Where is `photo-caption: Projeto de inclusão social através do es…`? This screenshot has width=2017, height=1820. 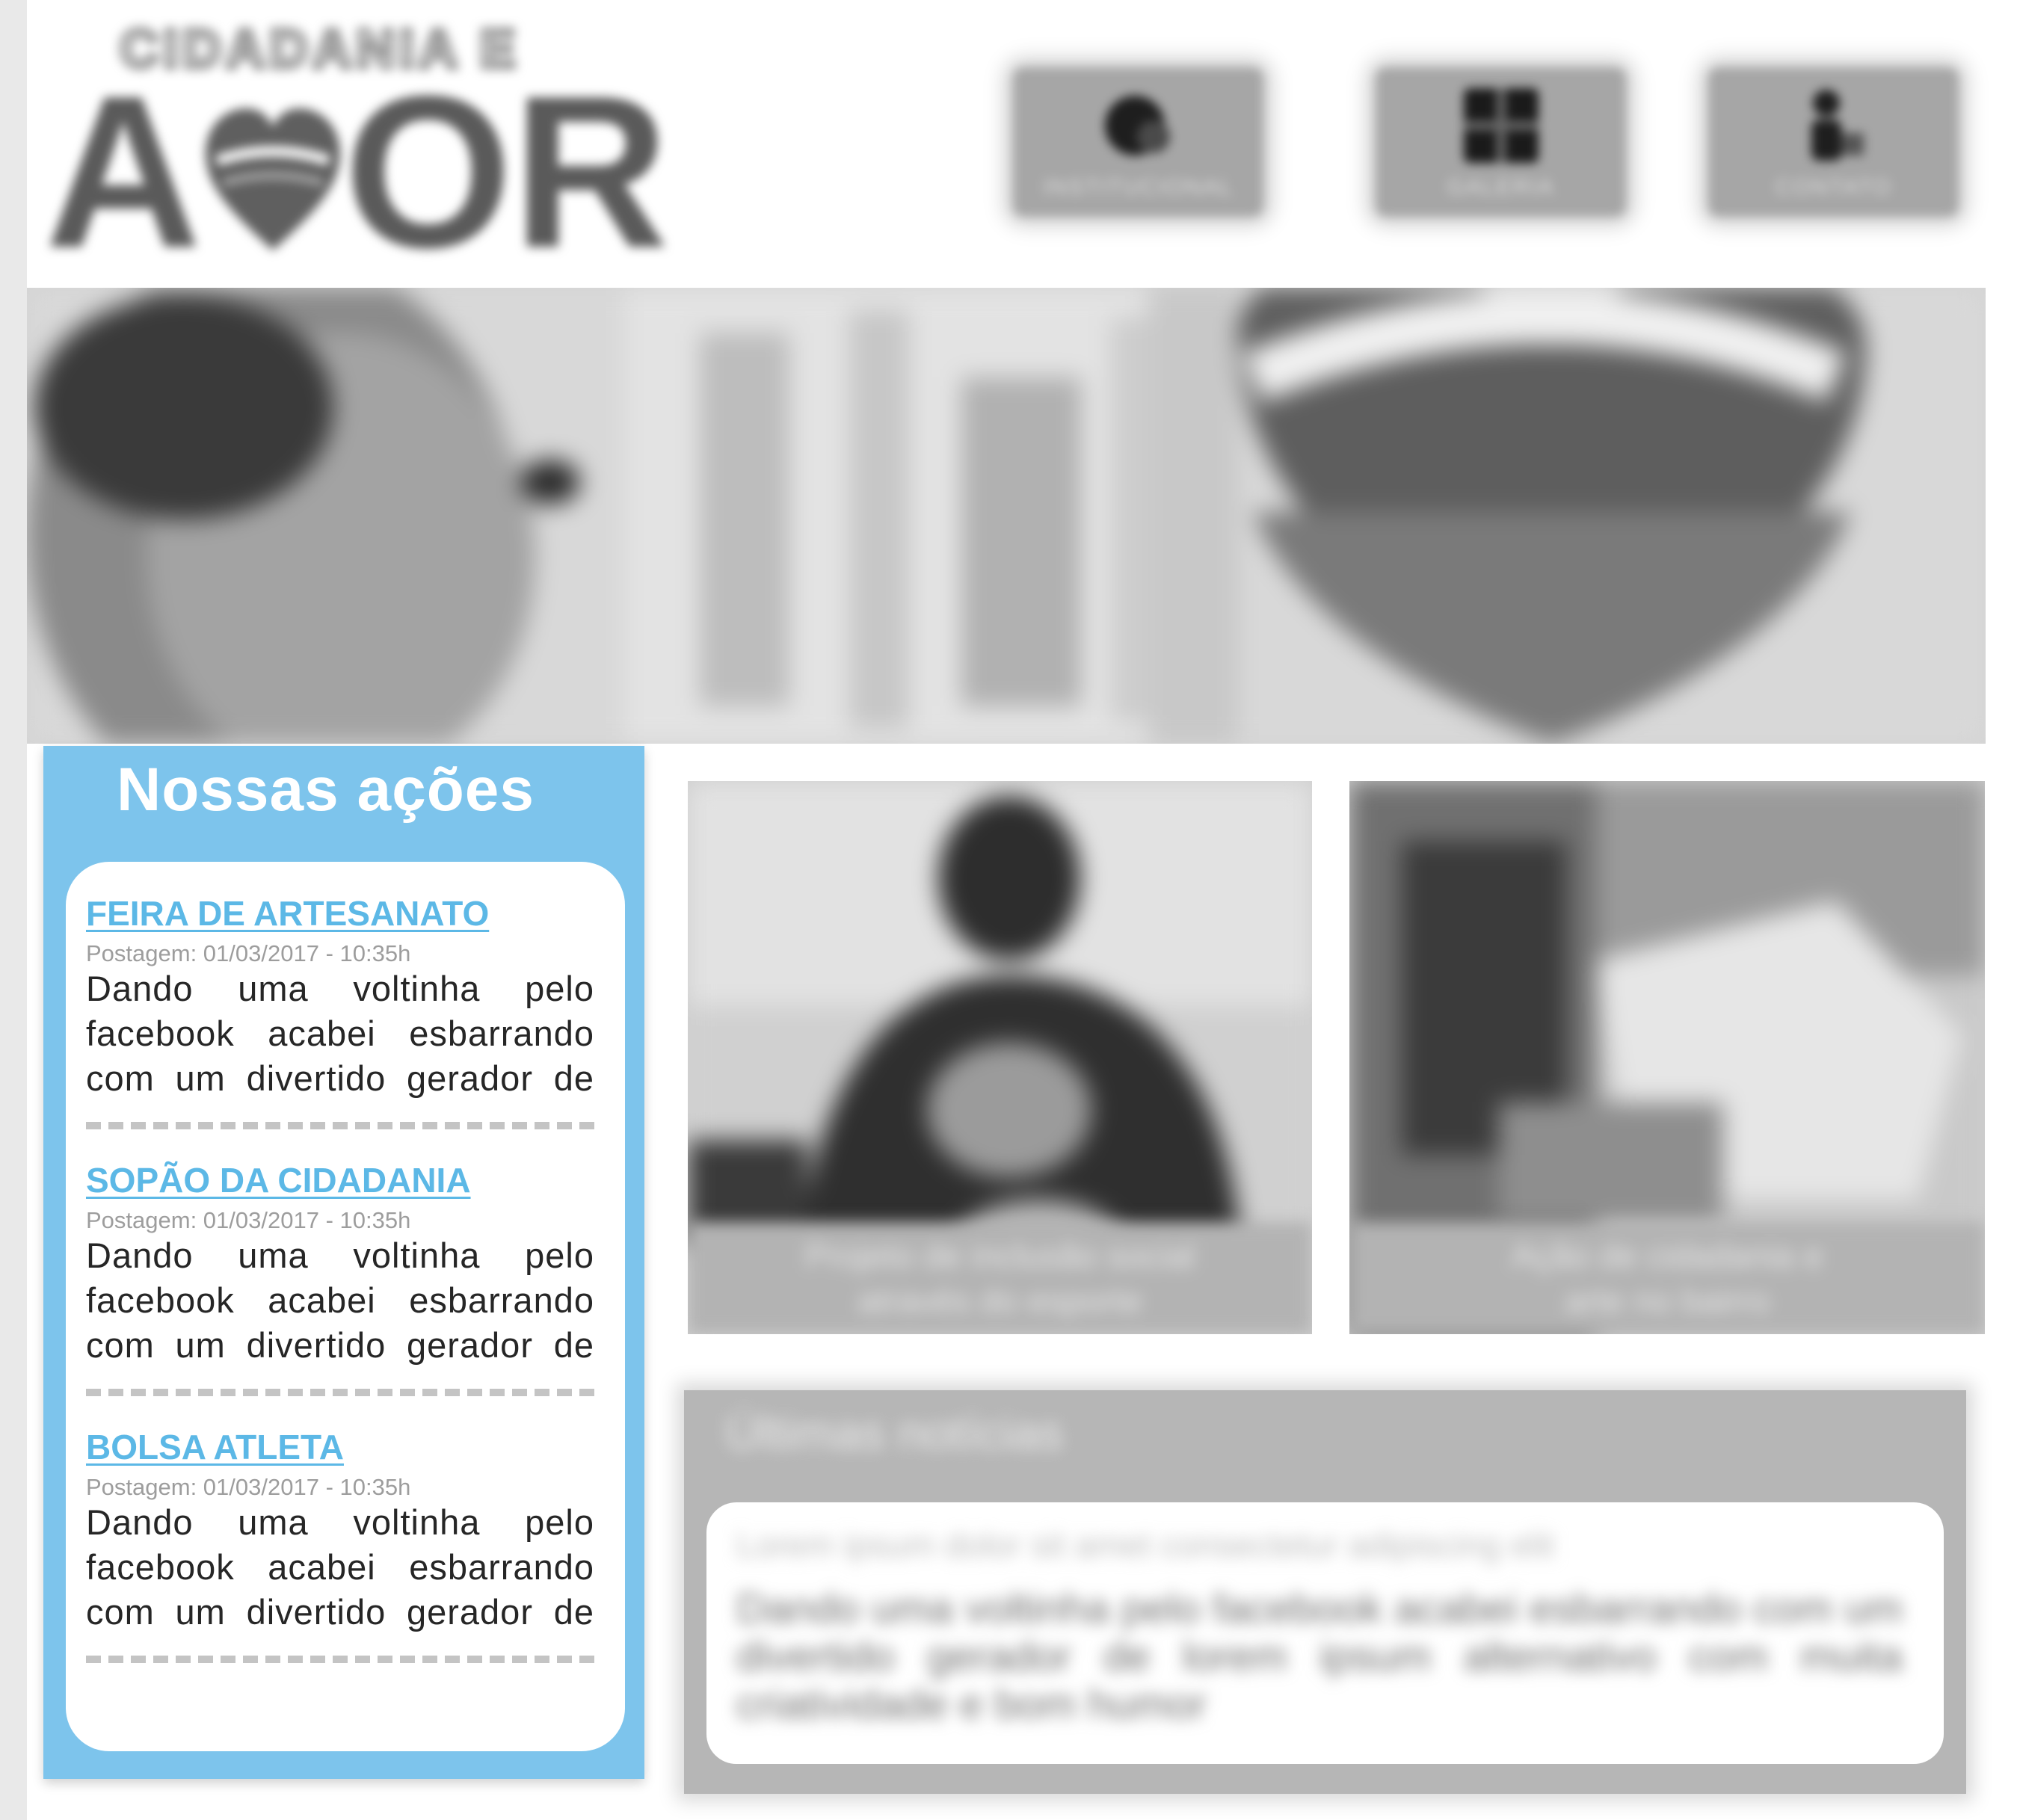 photo-caption: Projeto de inclusão social através do es… is located at coordinates (1000, 1278).